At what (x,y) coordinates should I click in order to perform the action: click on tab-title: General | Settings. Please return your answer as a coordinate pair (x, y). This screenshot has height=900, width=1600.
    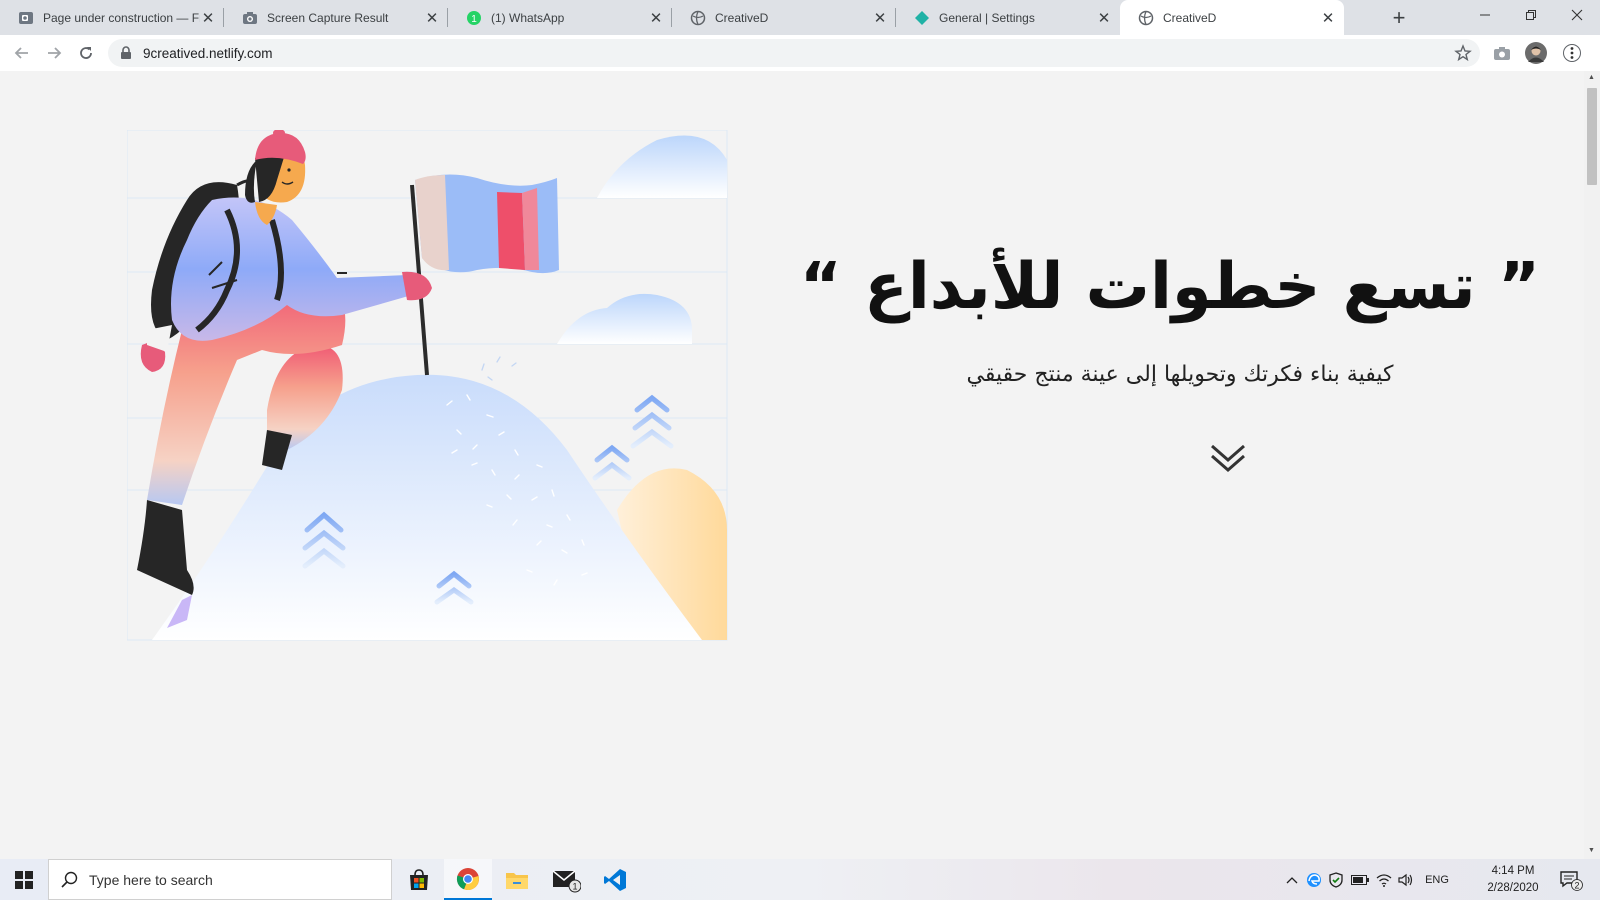
    Looking at the image, I should click on (987, 17).